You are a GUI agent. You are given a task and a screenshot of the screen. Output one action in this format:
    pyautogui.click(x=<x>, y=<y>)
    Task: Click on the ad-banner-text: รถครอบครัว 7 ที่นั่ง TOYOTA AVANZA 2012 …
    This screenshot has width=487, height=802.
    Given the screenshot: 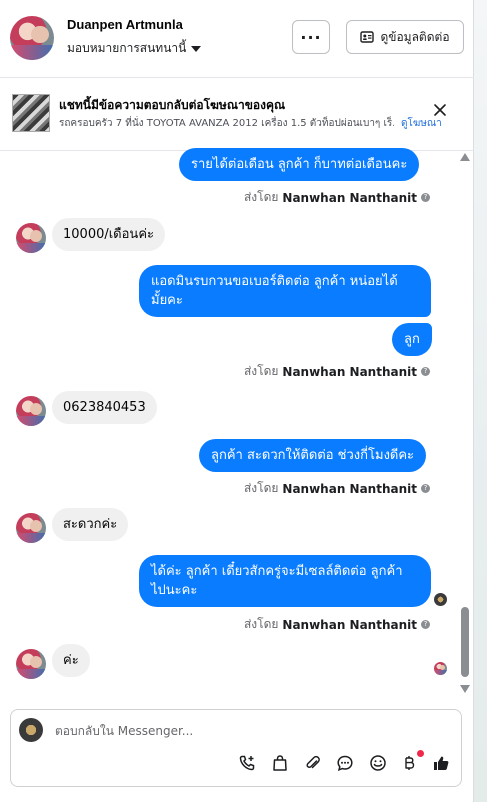 What is the action you would take?
    pyautogui.click(x=226, y=123)
    